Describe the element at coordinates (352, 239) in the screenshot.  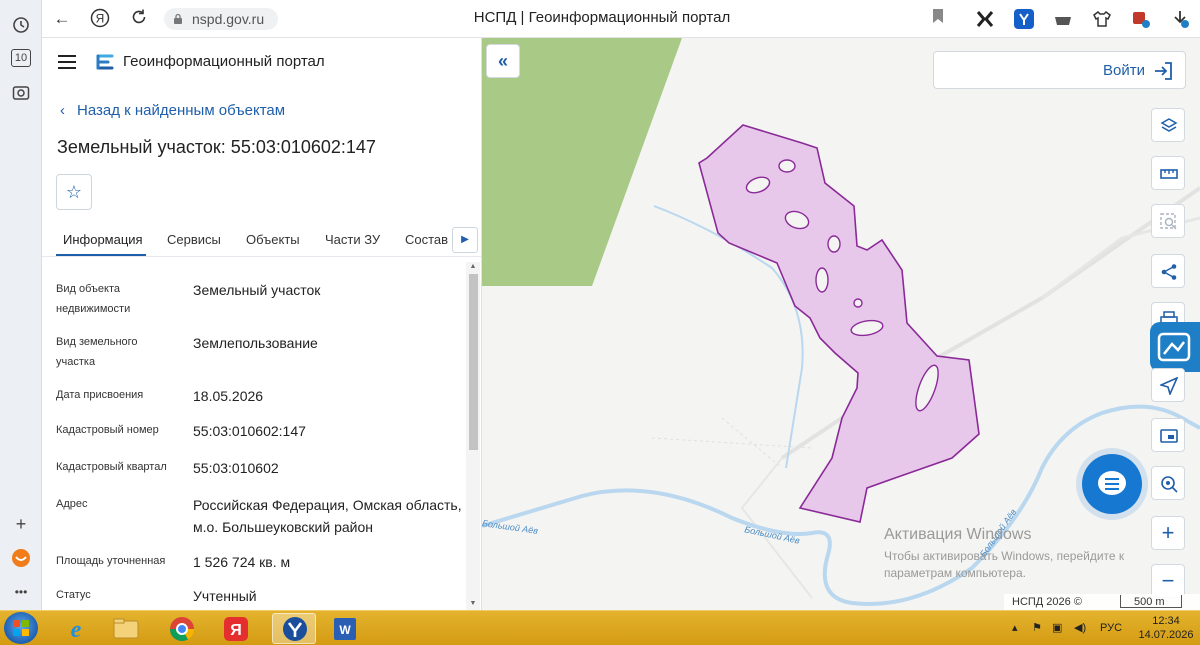
I see `tab-parts: Части ЗУ` at that location.